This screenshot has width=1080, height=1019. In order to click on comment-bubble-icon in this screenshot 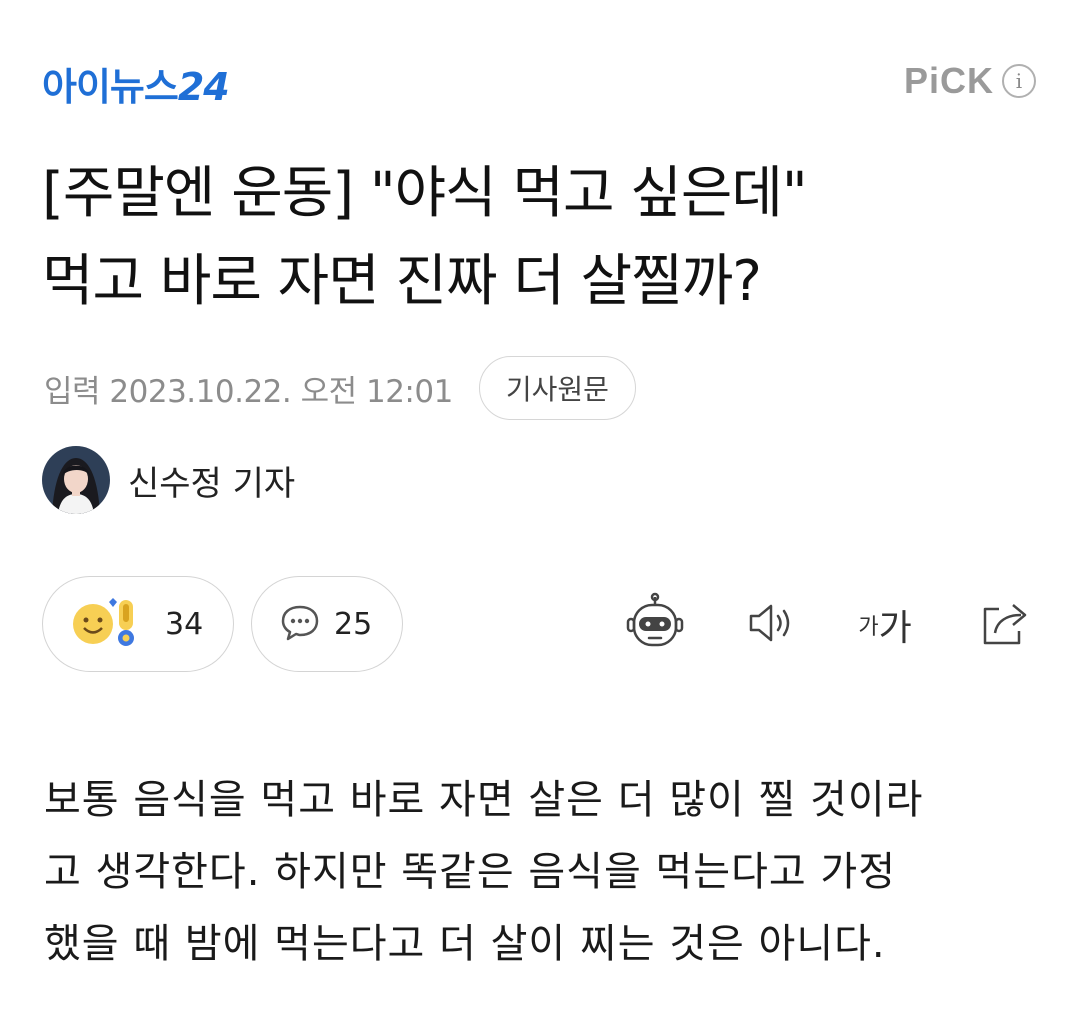, I will do `click(300, 624)`.